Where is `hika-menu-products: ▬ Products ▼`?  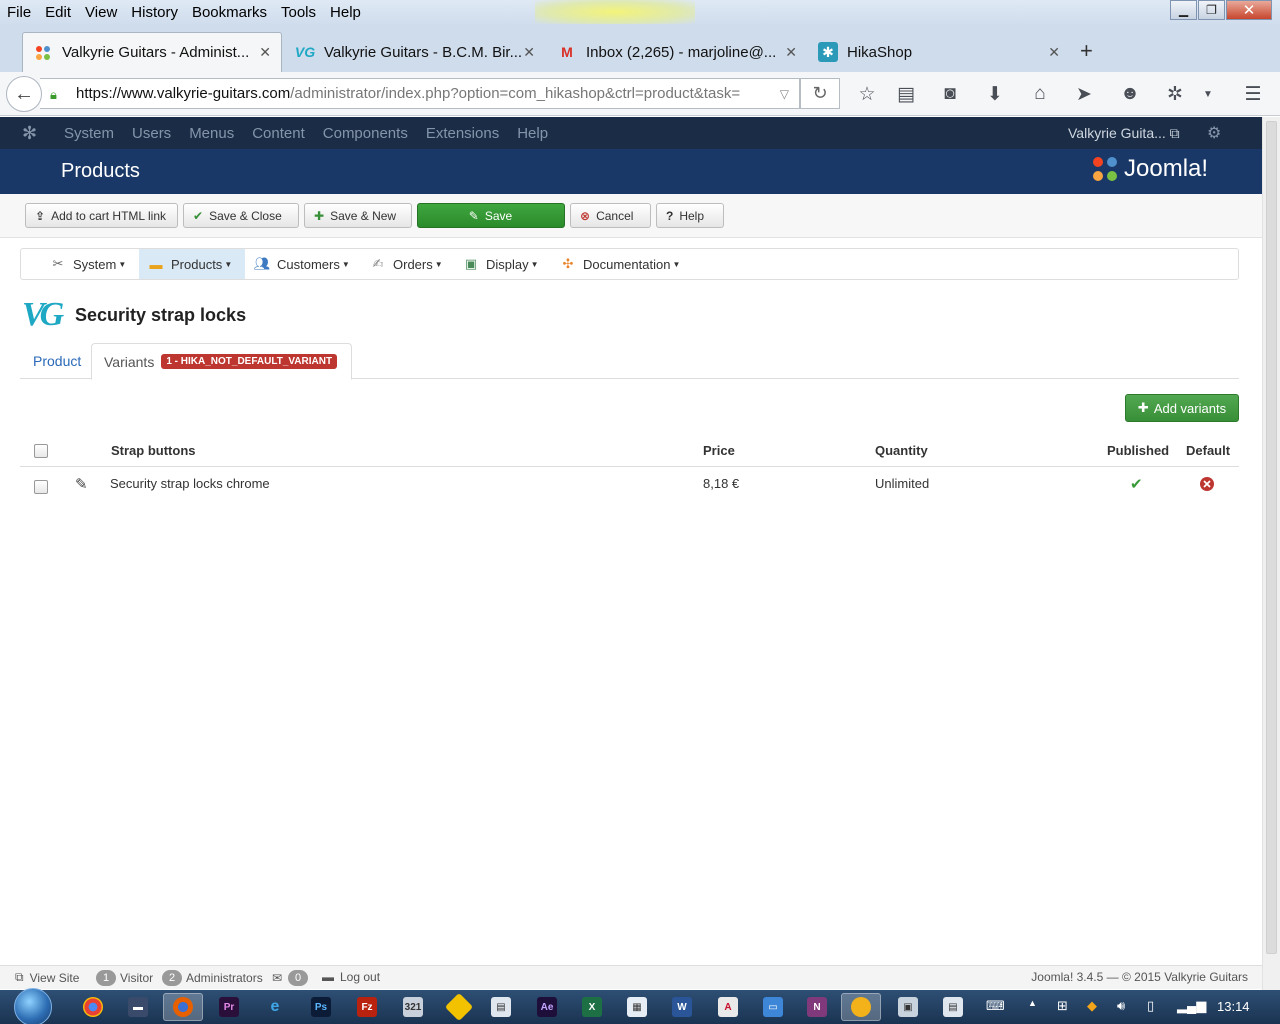 hika-menu-products: ▬ Products ▼ is located at coordinates (192, 264).